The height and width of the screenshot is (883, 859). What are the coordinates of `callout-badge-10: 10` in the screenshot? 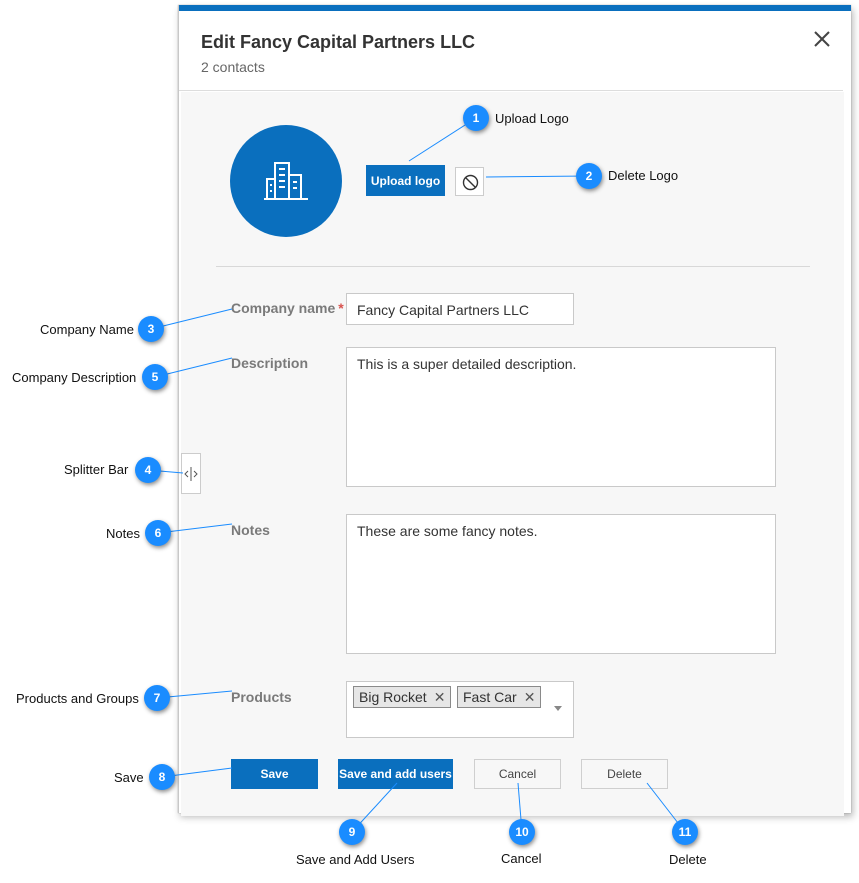 It's located at (522, 832).